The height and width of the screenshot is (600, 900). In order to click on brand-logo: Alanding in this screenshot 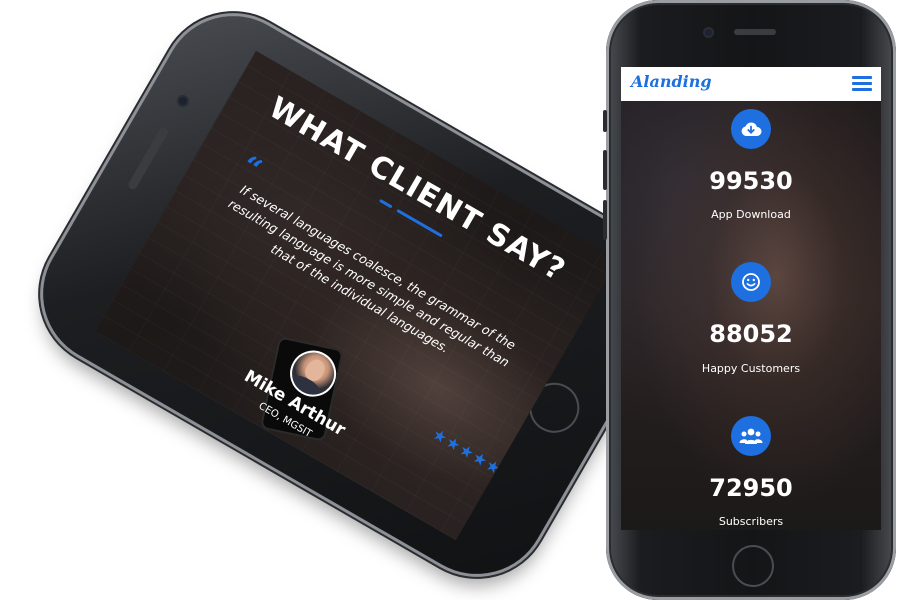, I will do `click(671, 81)`.